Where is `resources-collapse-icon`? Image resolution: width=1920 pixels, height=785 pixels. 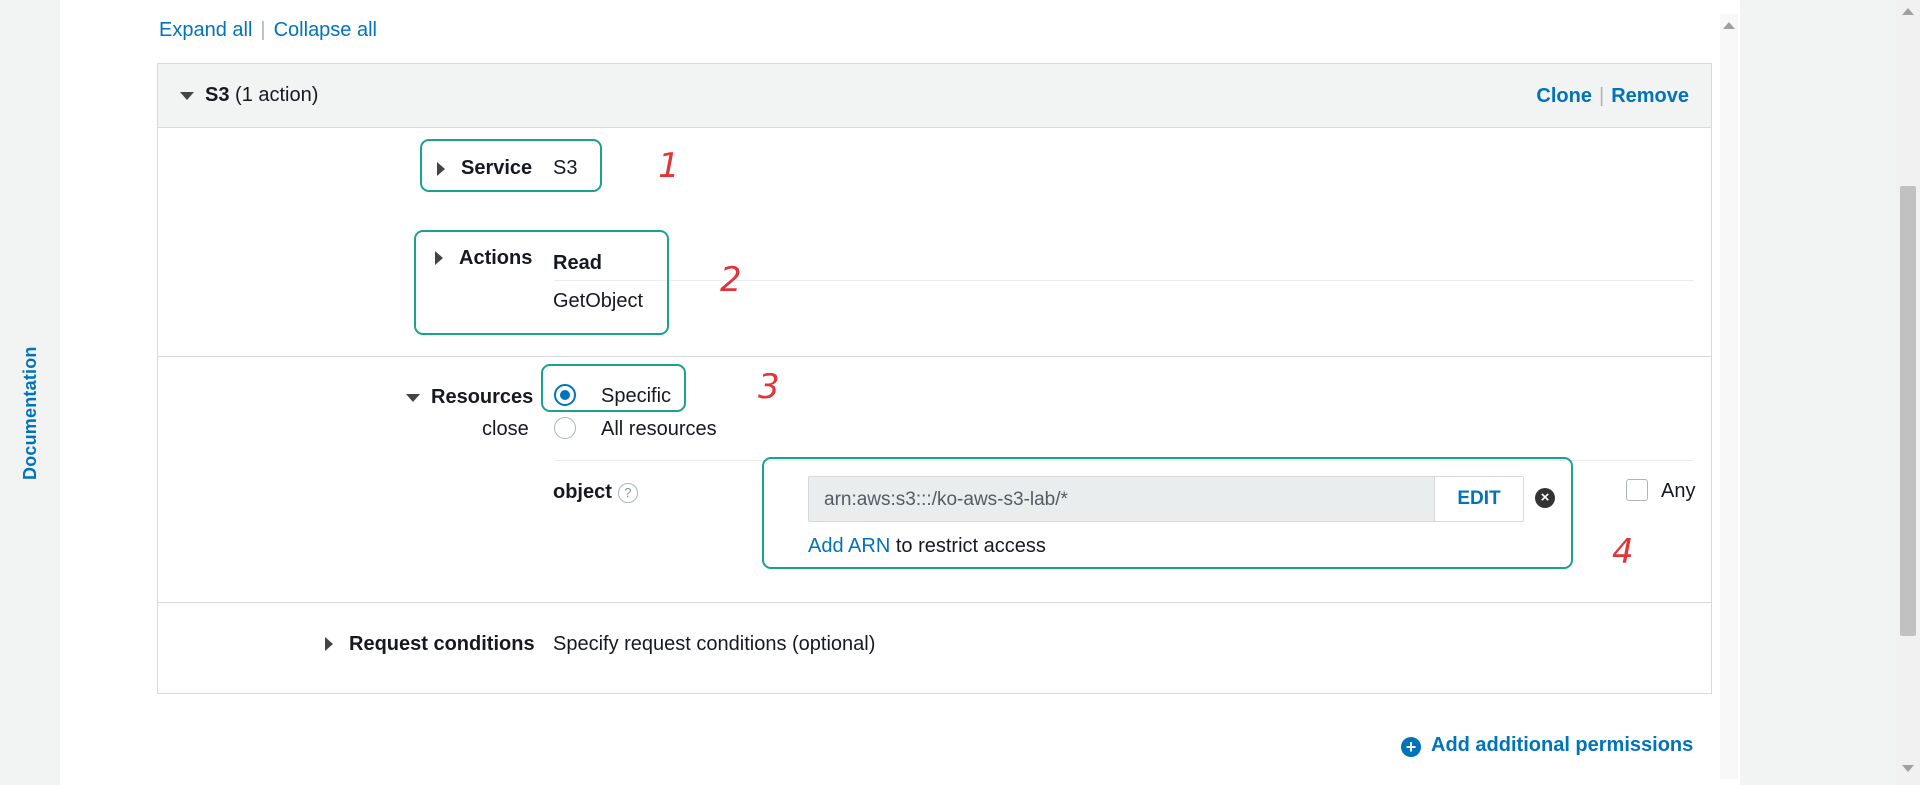 resources-collapse-icon is located at coordinates (413, 398).